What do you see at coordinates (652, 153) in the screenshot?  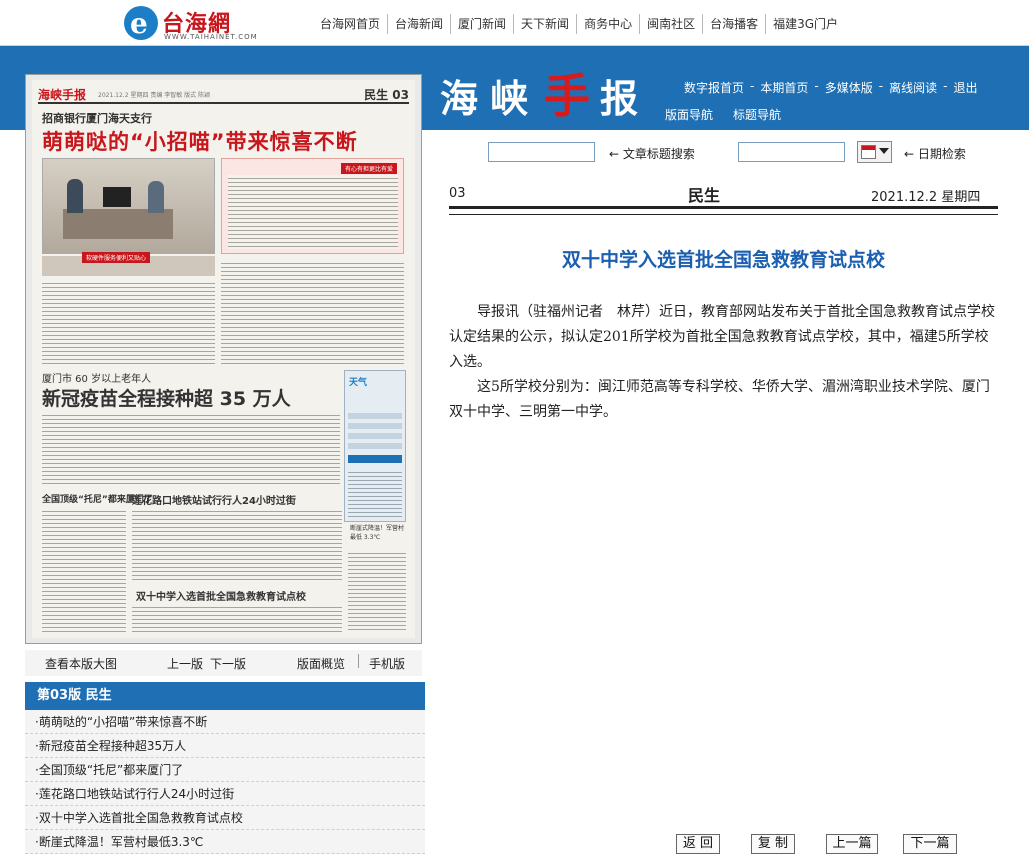 I see `title-search-label: ← 文章标题搜索` at bounding box center [652, 153].